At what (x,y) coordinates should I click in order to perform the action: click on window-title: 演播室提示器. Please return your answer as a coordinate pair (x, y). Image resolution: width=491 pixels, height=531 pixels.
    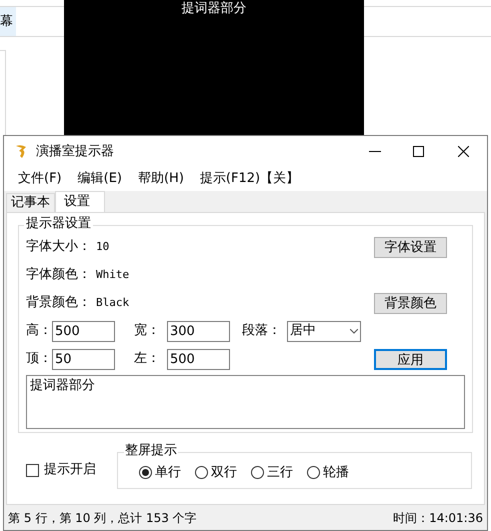
    Looking at the image, I should click on (75, 151).